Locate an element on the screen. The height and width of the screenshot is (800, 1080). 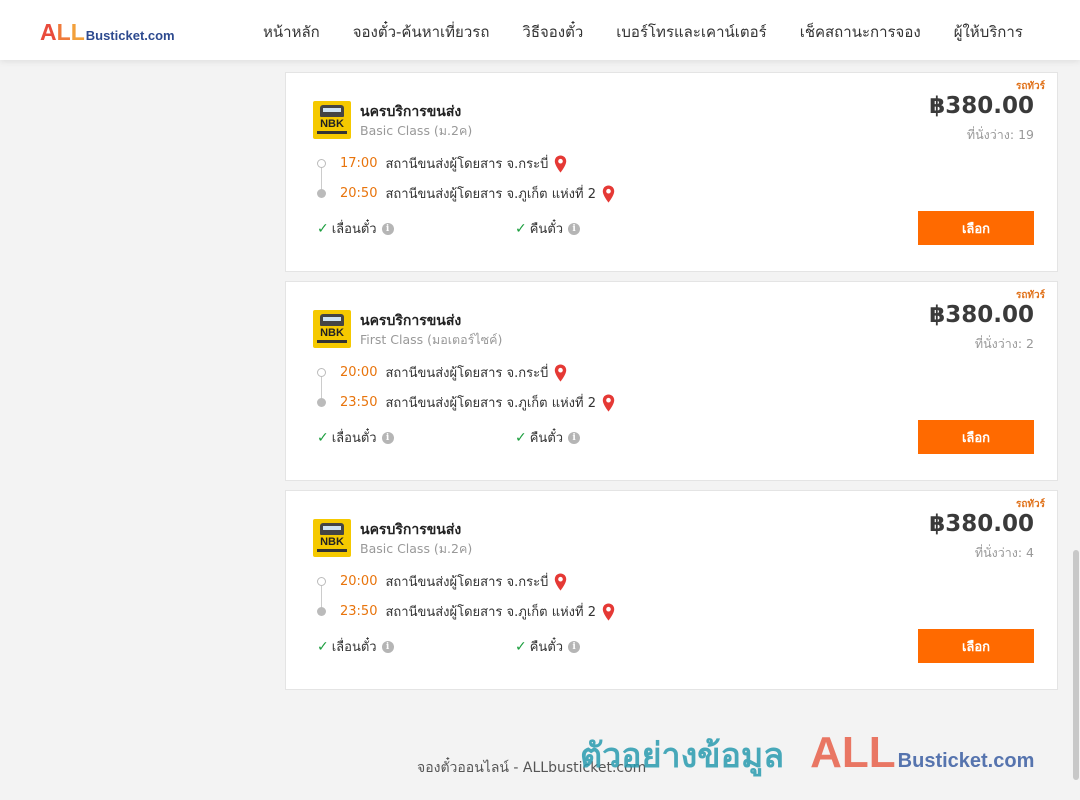
nav-phone-counter: เบอร์โทรและเคาน์เตอร์ is located at coordinates (691, 32).